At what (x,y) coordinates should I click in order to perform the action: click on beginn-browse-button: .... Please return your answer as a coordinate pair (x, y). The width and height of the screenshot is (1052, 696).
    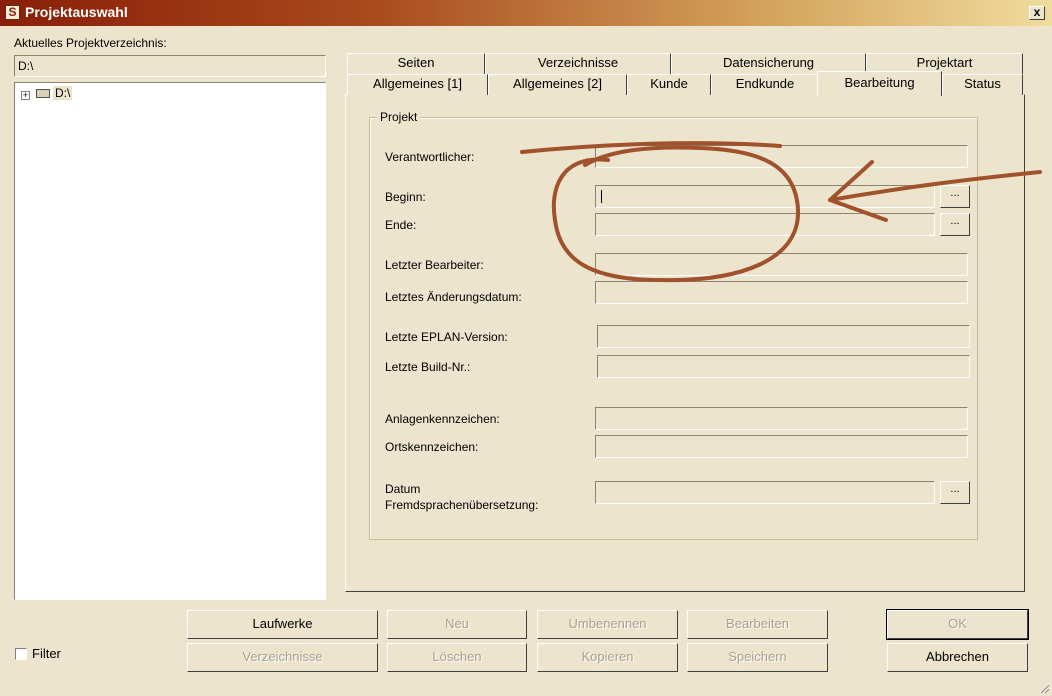
    Looking at the image, I should click on (955, 196).